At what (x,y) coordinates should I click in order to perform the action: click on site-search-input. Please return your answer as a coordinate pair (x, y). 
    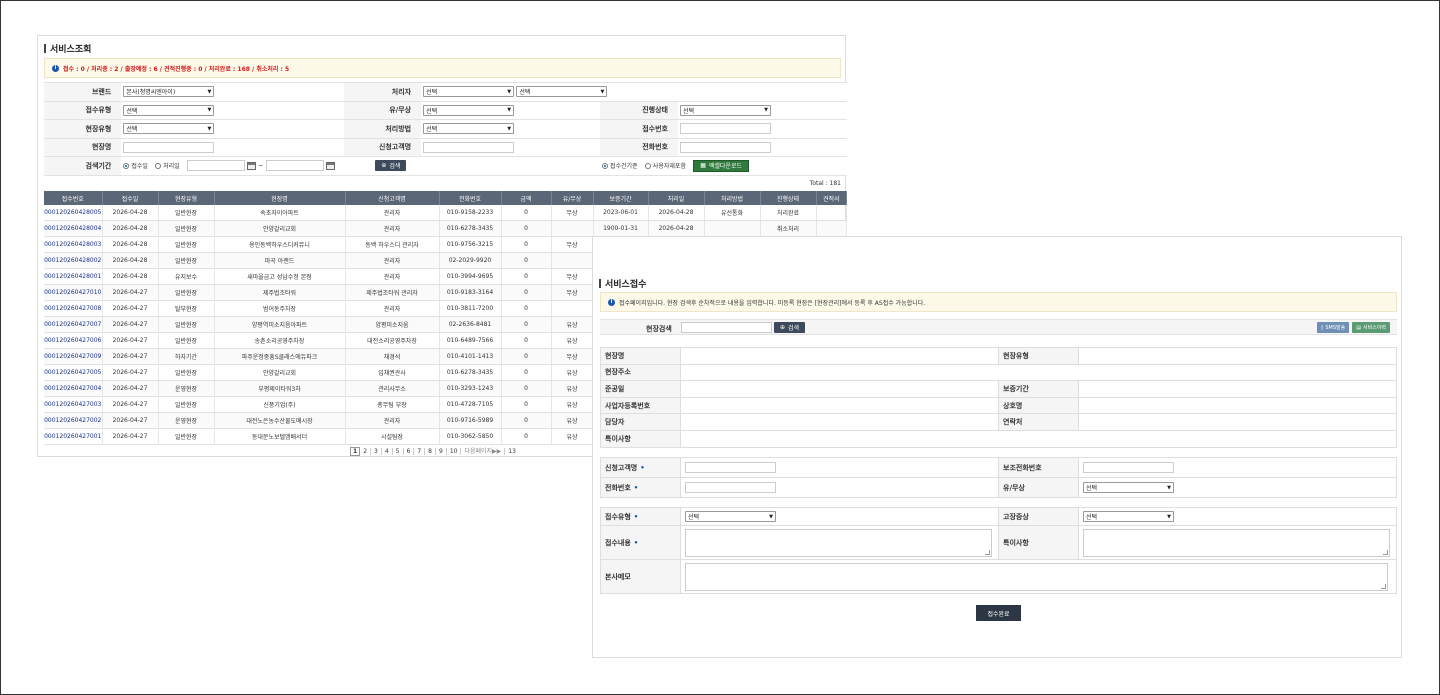
    Looking at the image, I should click on (726, 327).